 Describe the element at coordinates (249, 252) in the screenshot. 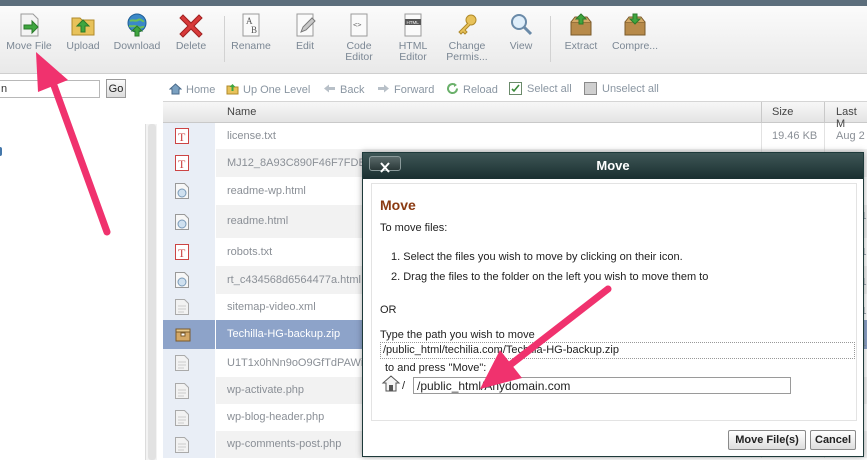

I see `file-name: robots.txt` at that location.